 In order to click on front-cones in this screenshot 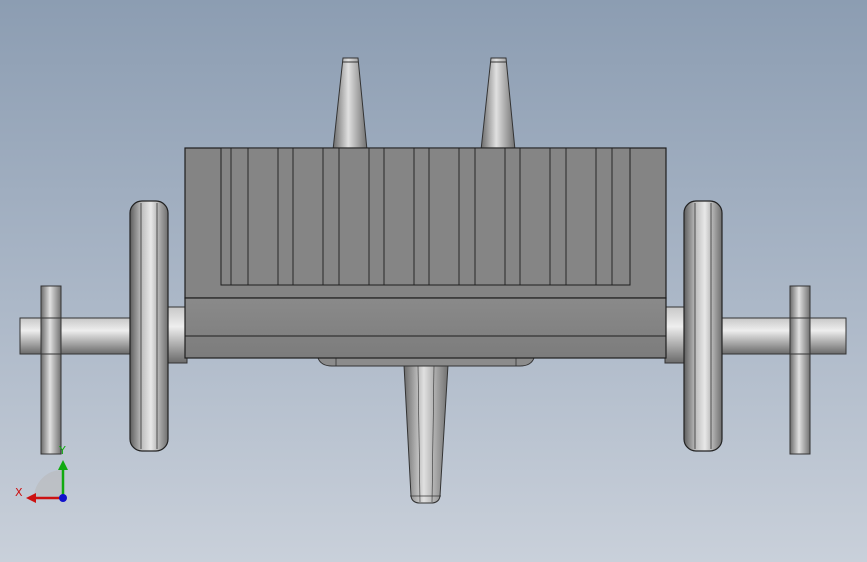, I will do `click(424, 104)`.